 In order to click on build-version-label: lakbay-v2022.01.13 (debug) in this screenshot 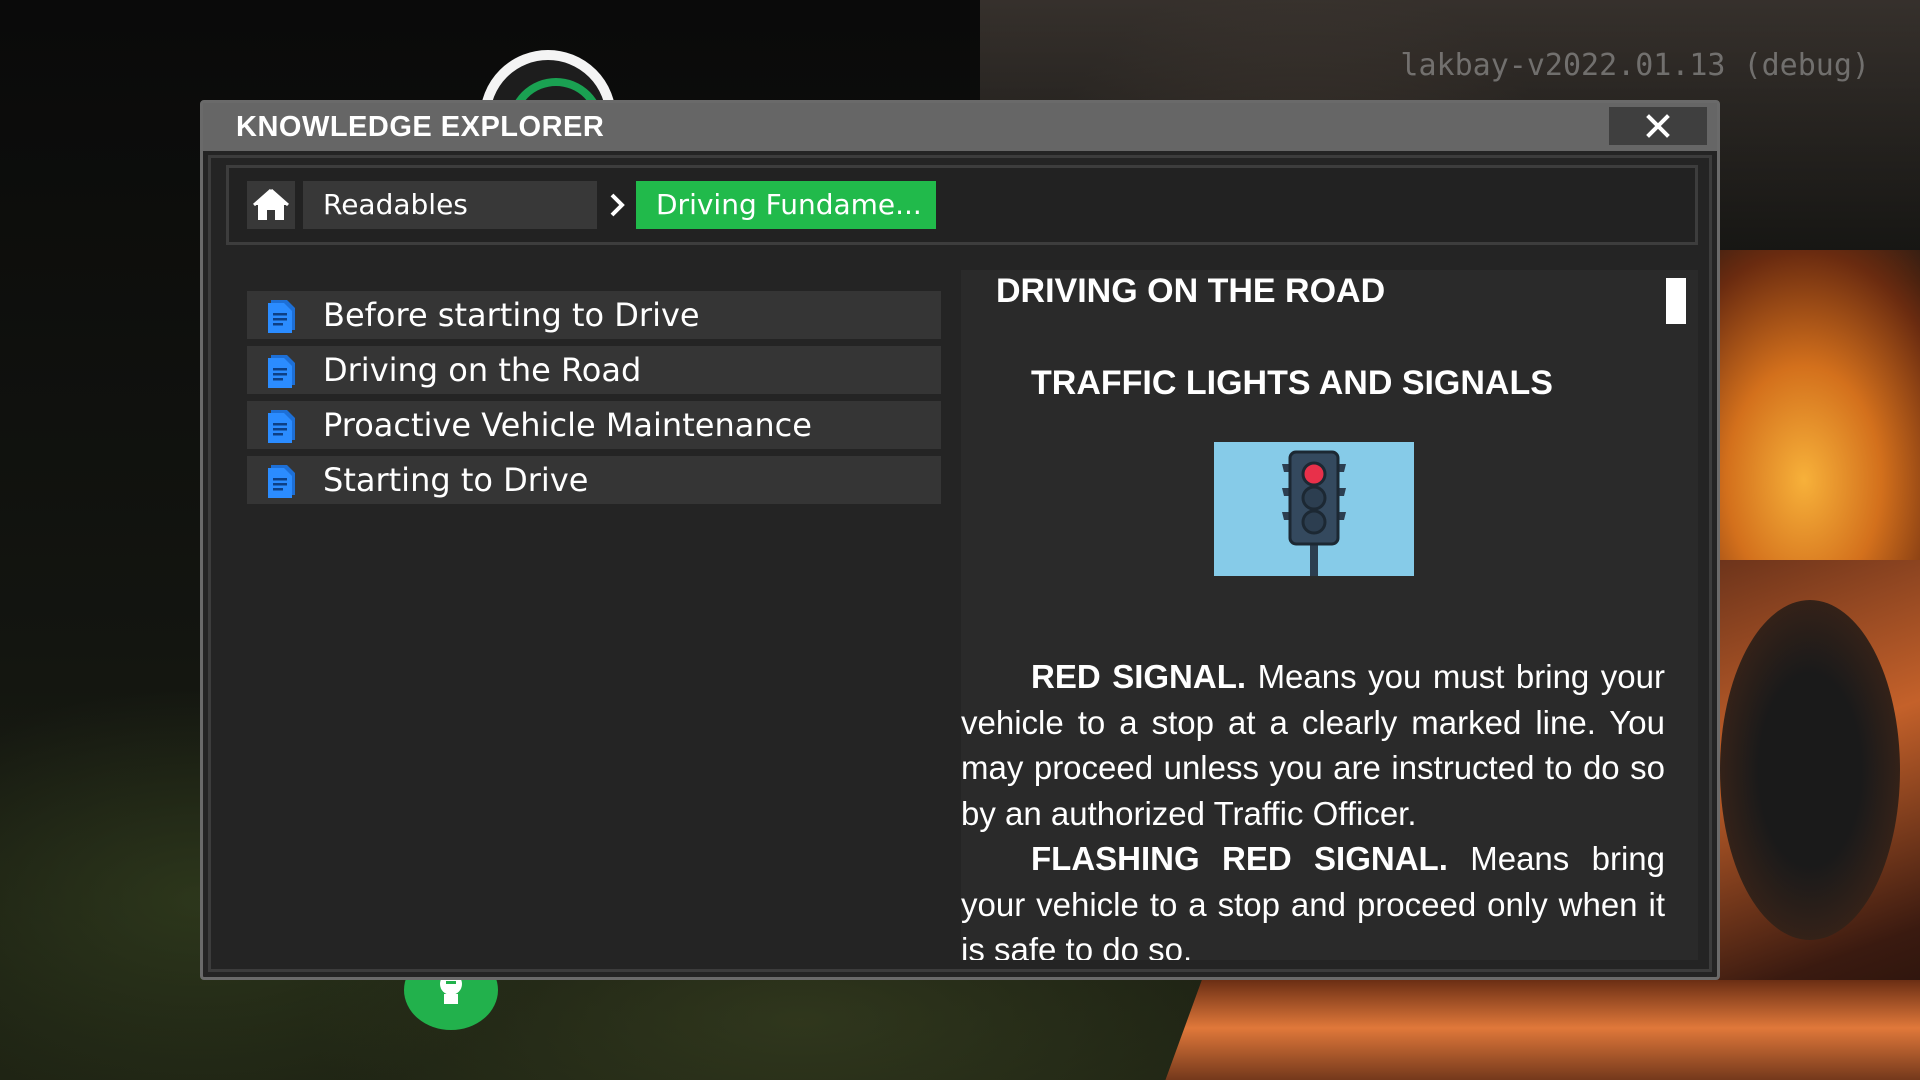, I will do `click(1635, 65)`.